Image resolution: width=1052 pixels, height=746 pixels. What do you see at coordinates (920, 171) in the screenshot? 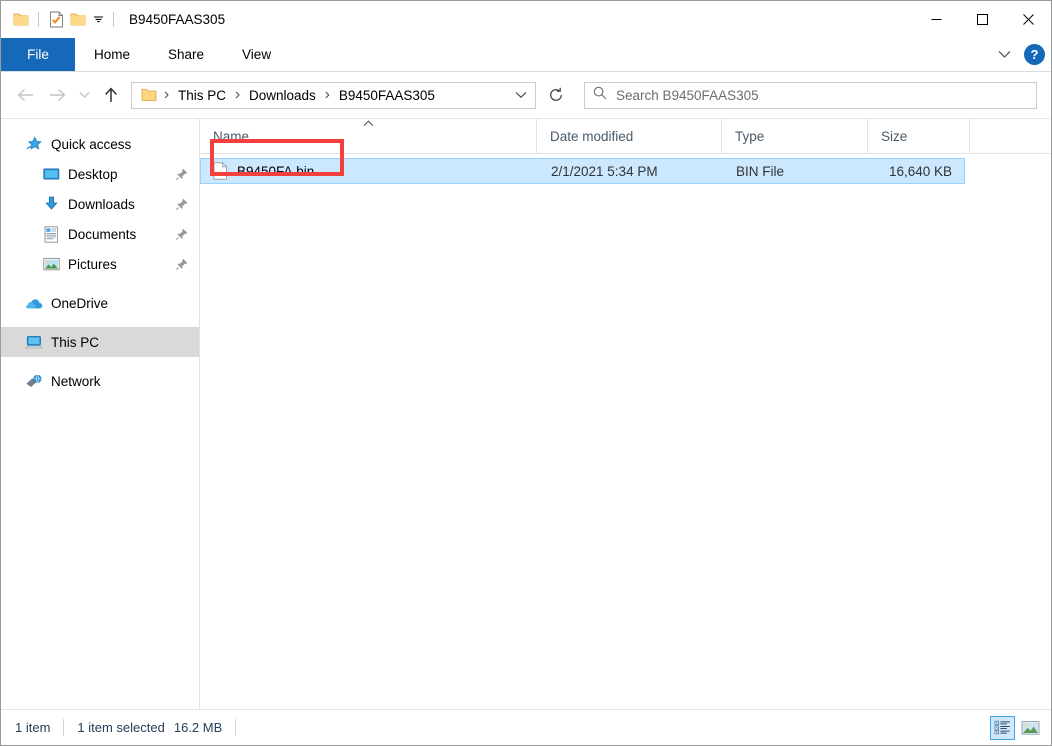
I see `file-size-cell: 16,640 KB` at bounding box center [920, 171].